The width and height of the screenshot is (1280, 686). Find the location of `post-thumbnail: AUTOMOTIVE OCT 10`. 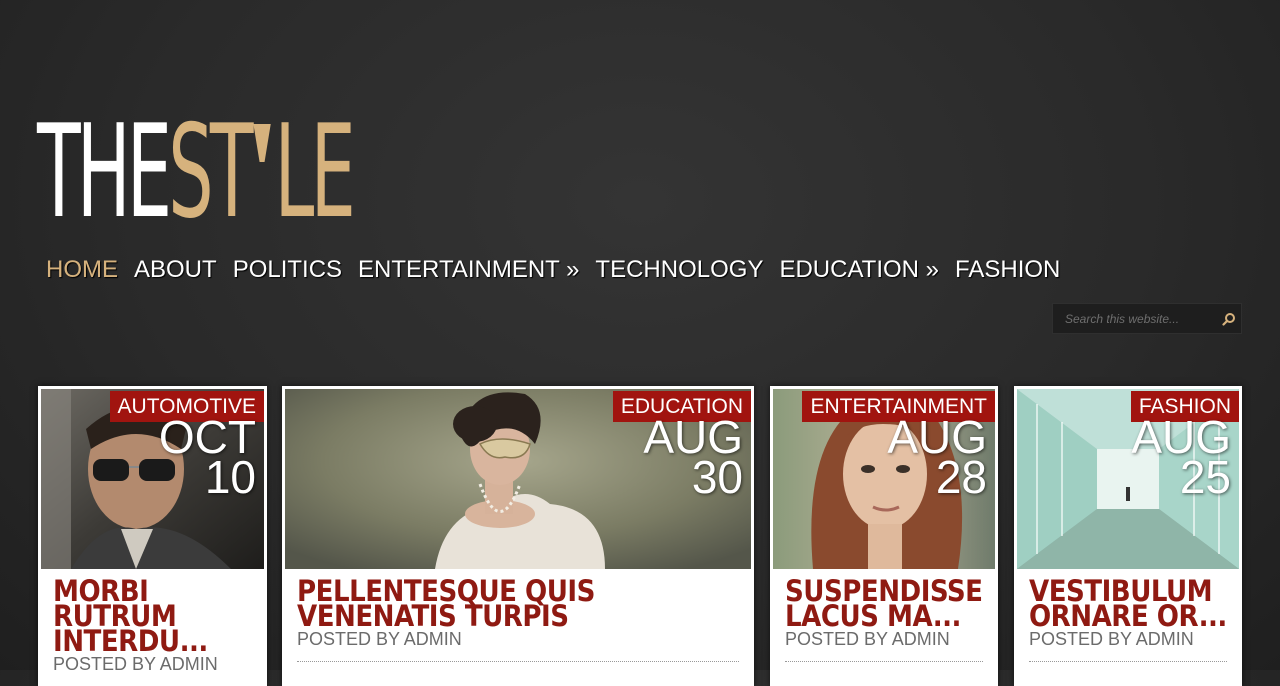

post-thumbnail: AUTOMOTIVE OCT 10 is located at coordinates (152, 479).